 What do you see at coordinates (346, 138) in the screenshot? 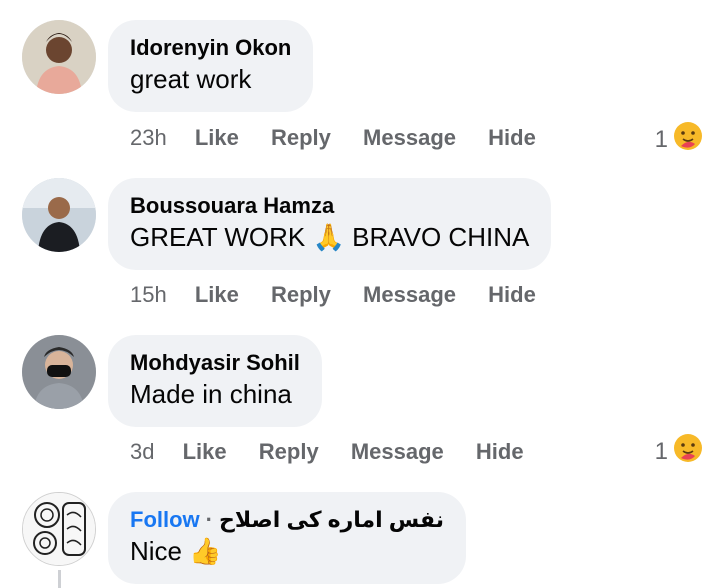
I see `comment-actions: 23h Like Reply Message Hide` at bounding box center [346, 138].